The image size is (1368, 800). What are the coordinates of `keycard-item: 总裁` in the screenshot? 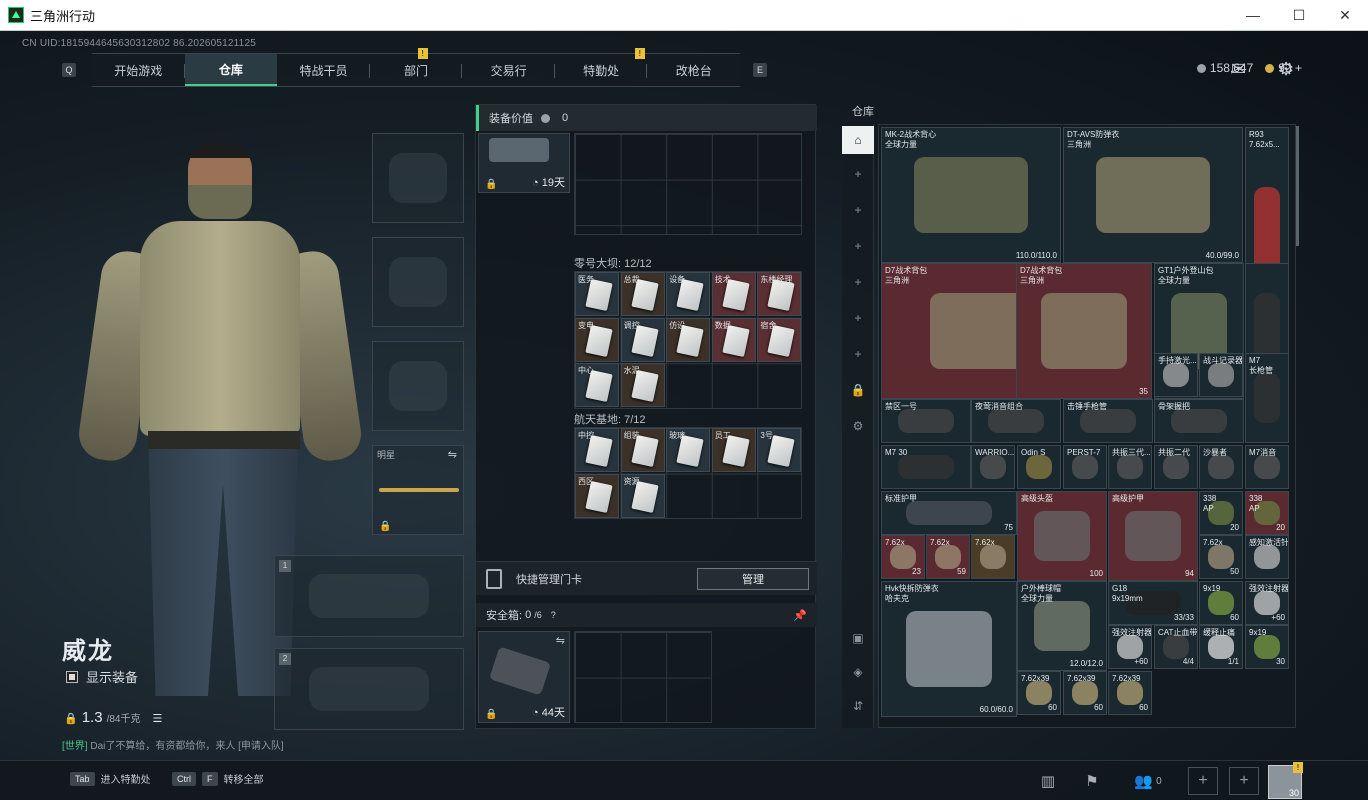 It's located at (642, 294).